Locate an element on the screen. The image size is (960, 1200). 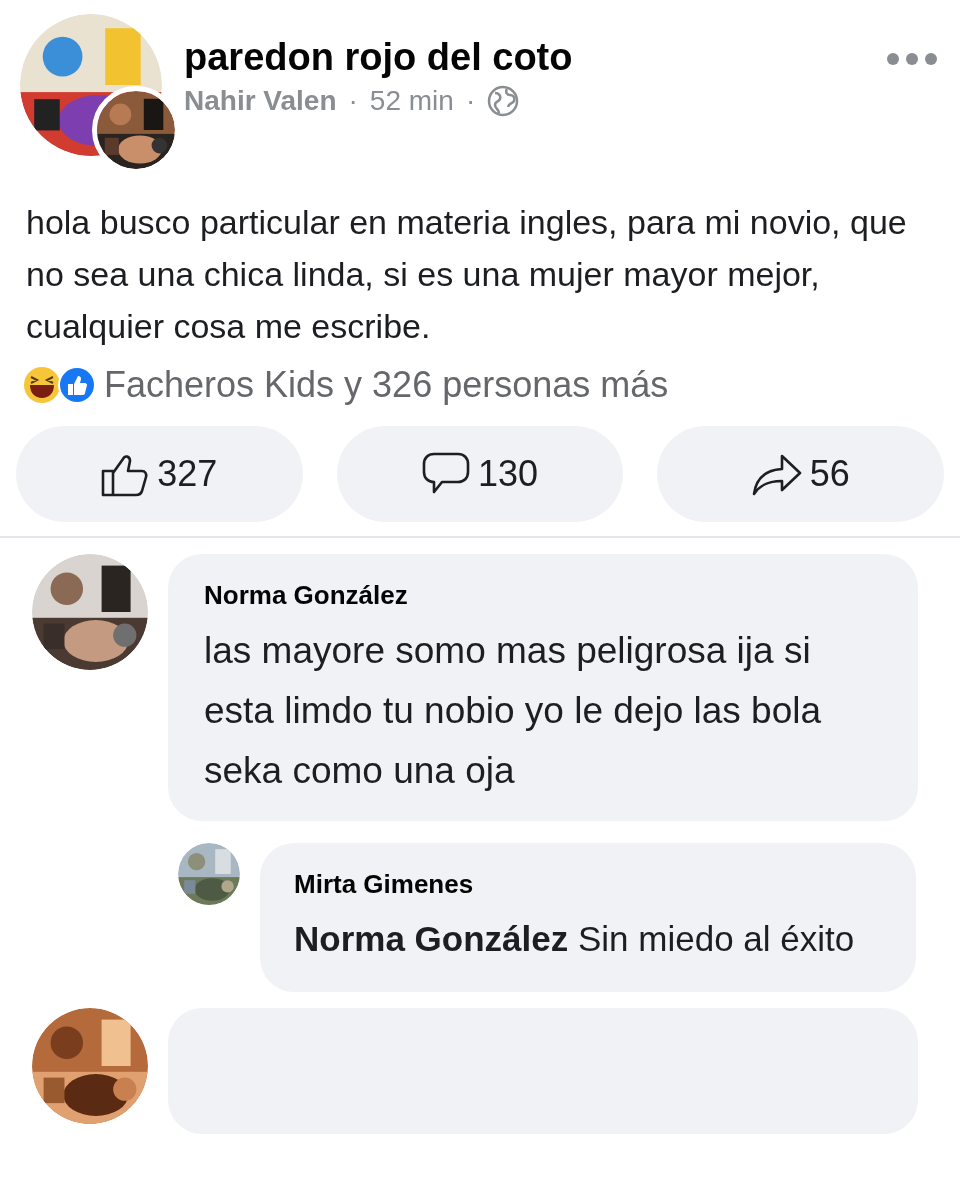
share-button: 56 is located at coordinates (800, 474).